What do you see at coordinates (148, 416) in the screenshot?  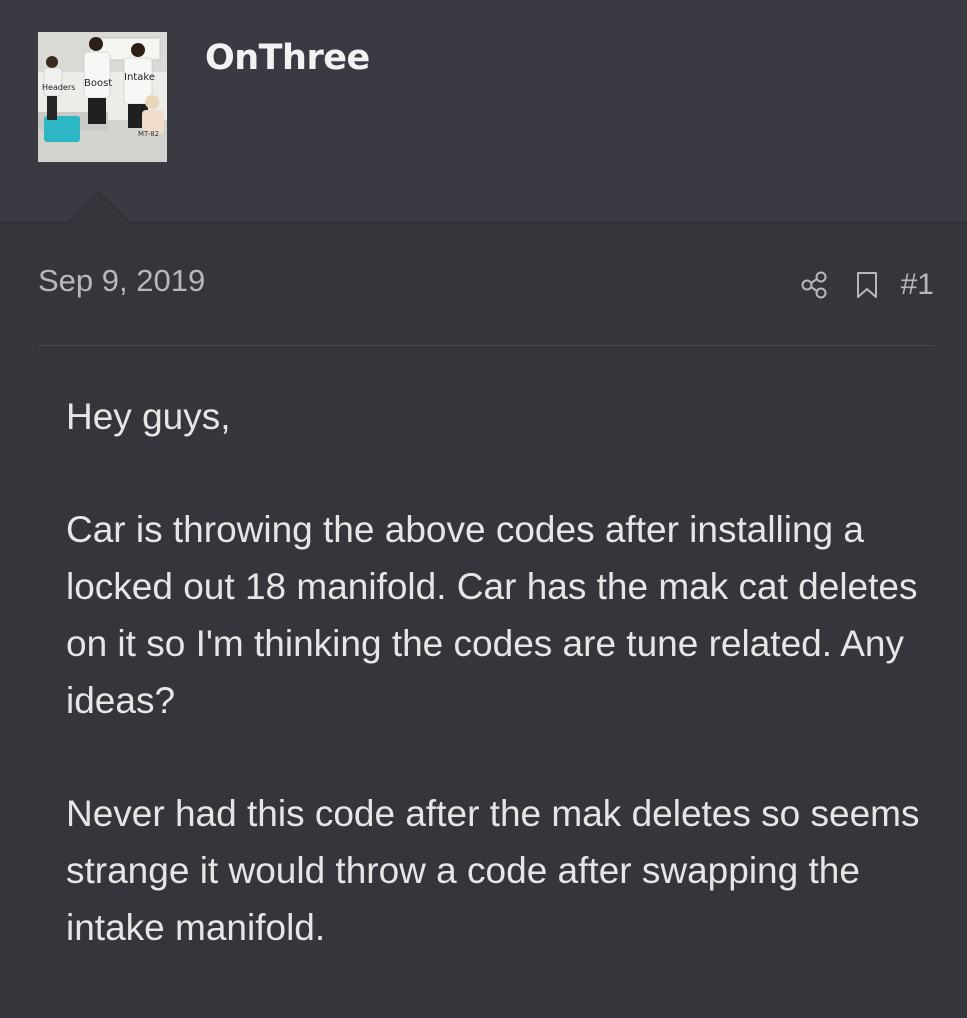 I see `post-paragraph: Hey guys,` at bounding box center [148, 416].